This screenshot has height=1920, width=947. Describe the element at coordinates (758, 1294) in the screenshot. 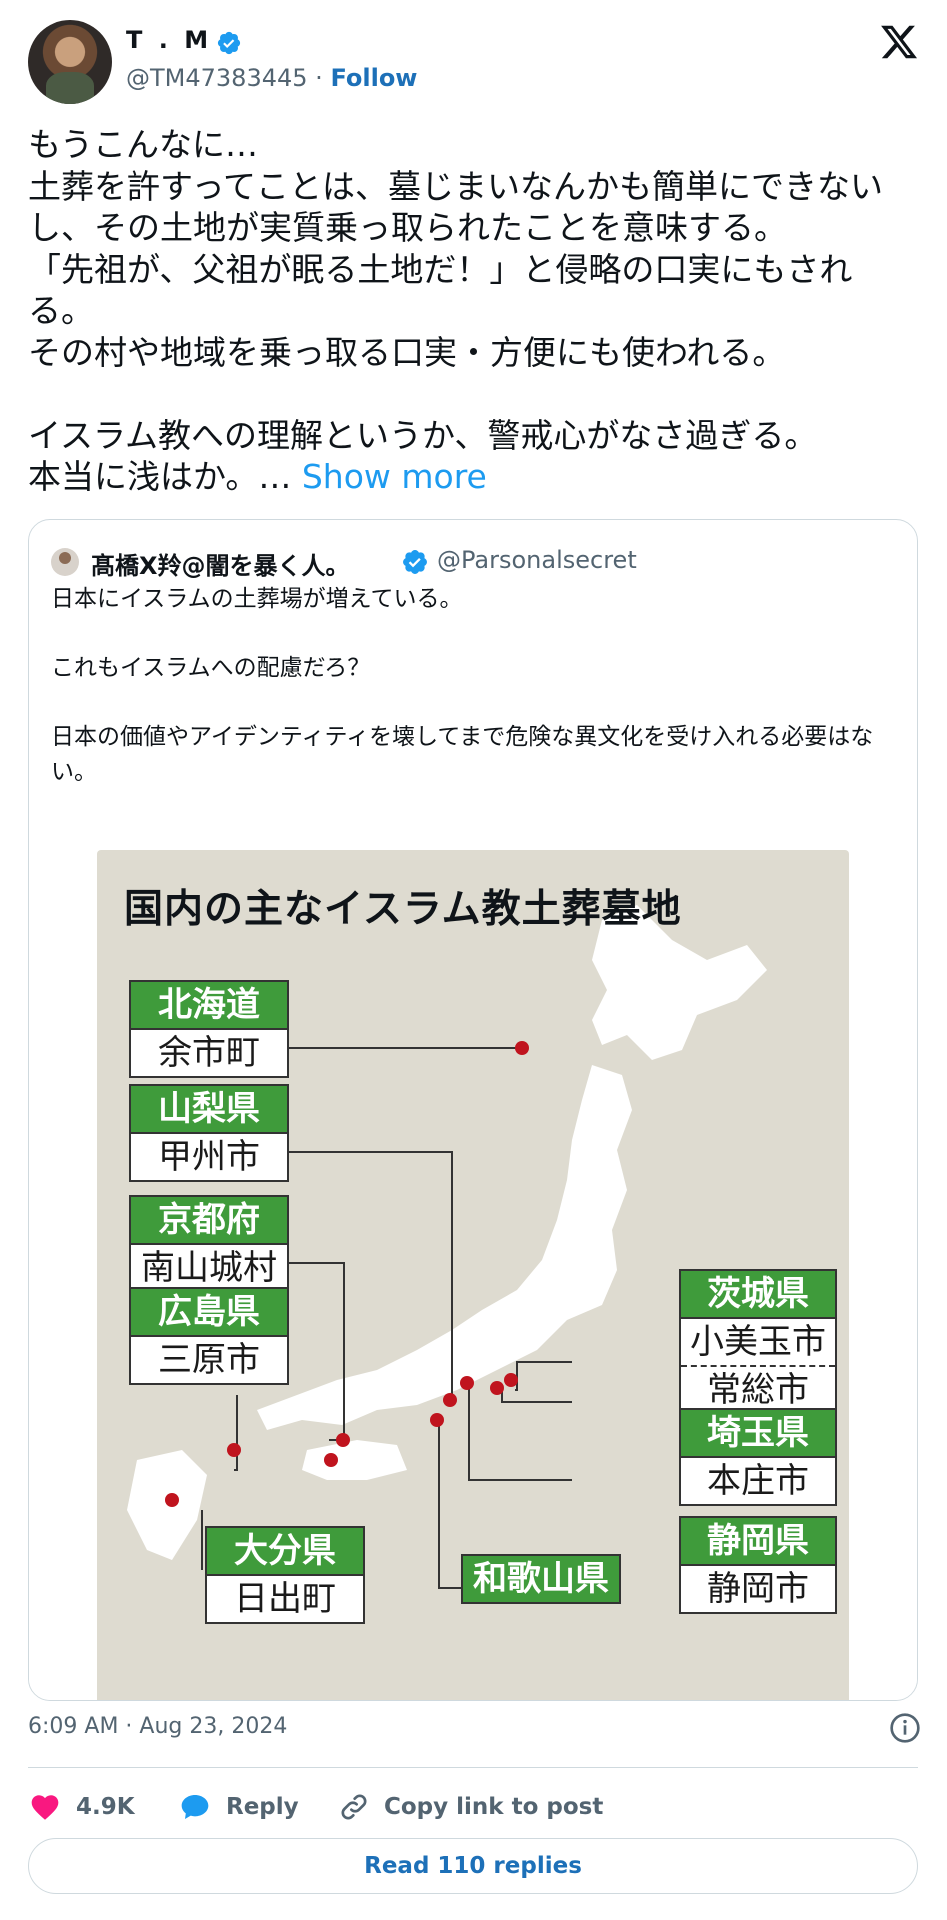

I see `label-prefecture: 茨城県` at that location.